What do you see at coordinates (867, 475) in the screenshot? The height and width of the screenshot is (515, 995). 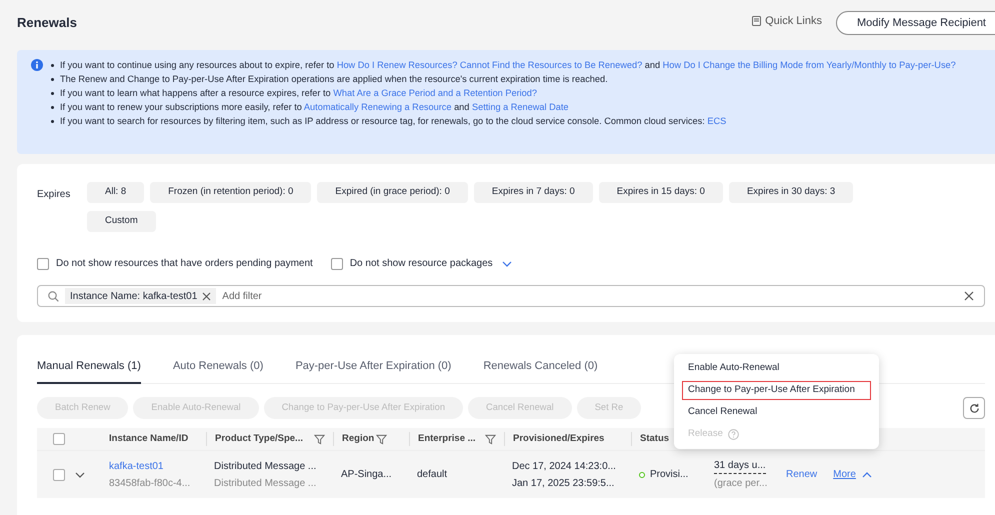 I see `chevron-up-icon` at bounding box center [867, 475].